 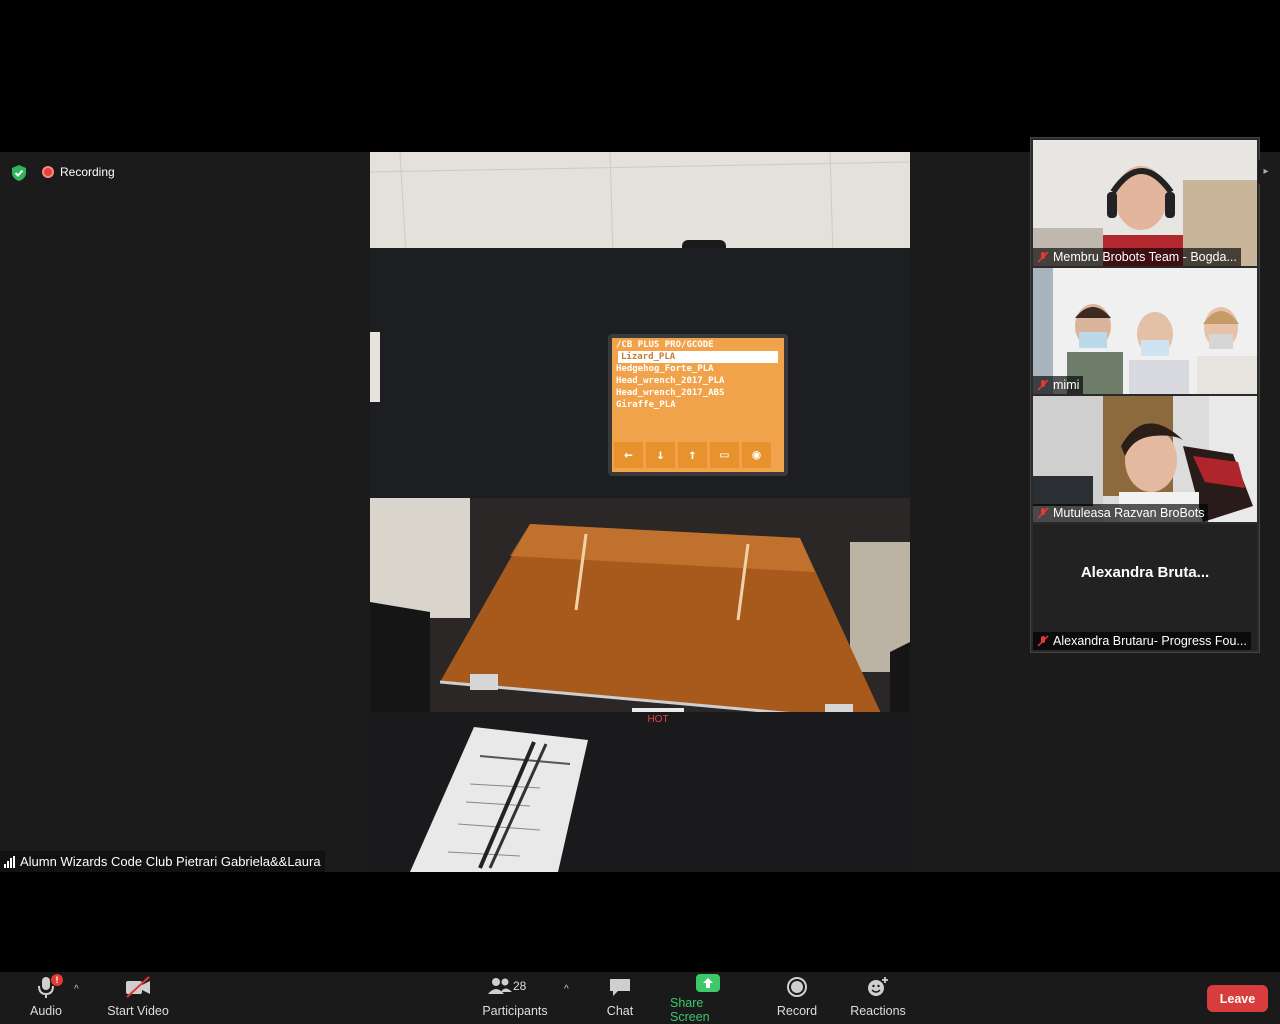 What do you see at coordinates (665, 369) in the screenshot?
I see `printer-lcd-file-2: Hedgehog_Forte_PLA` at bounding box center [665, 369].